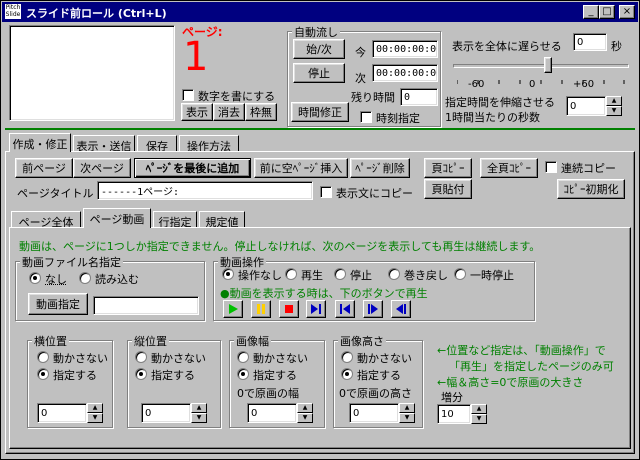 This screenshot has width=640, height=460. I want to click on show-button: 表示, so click(197, 112).